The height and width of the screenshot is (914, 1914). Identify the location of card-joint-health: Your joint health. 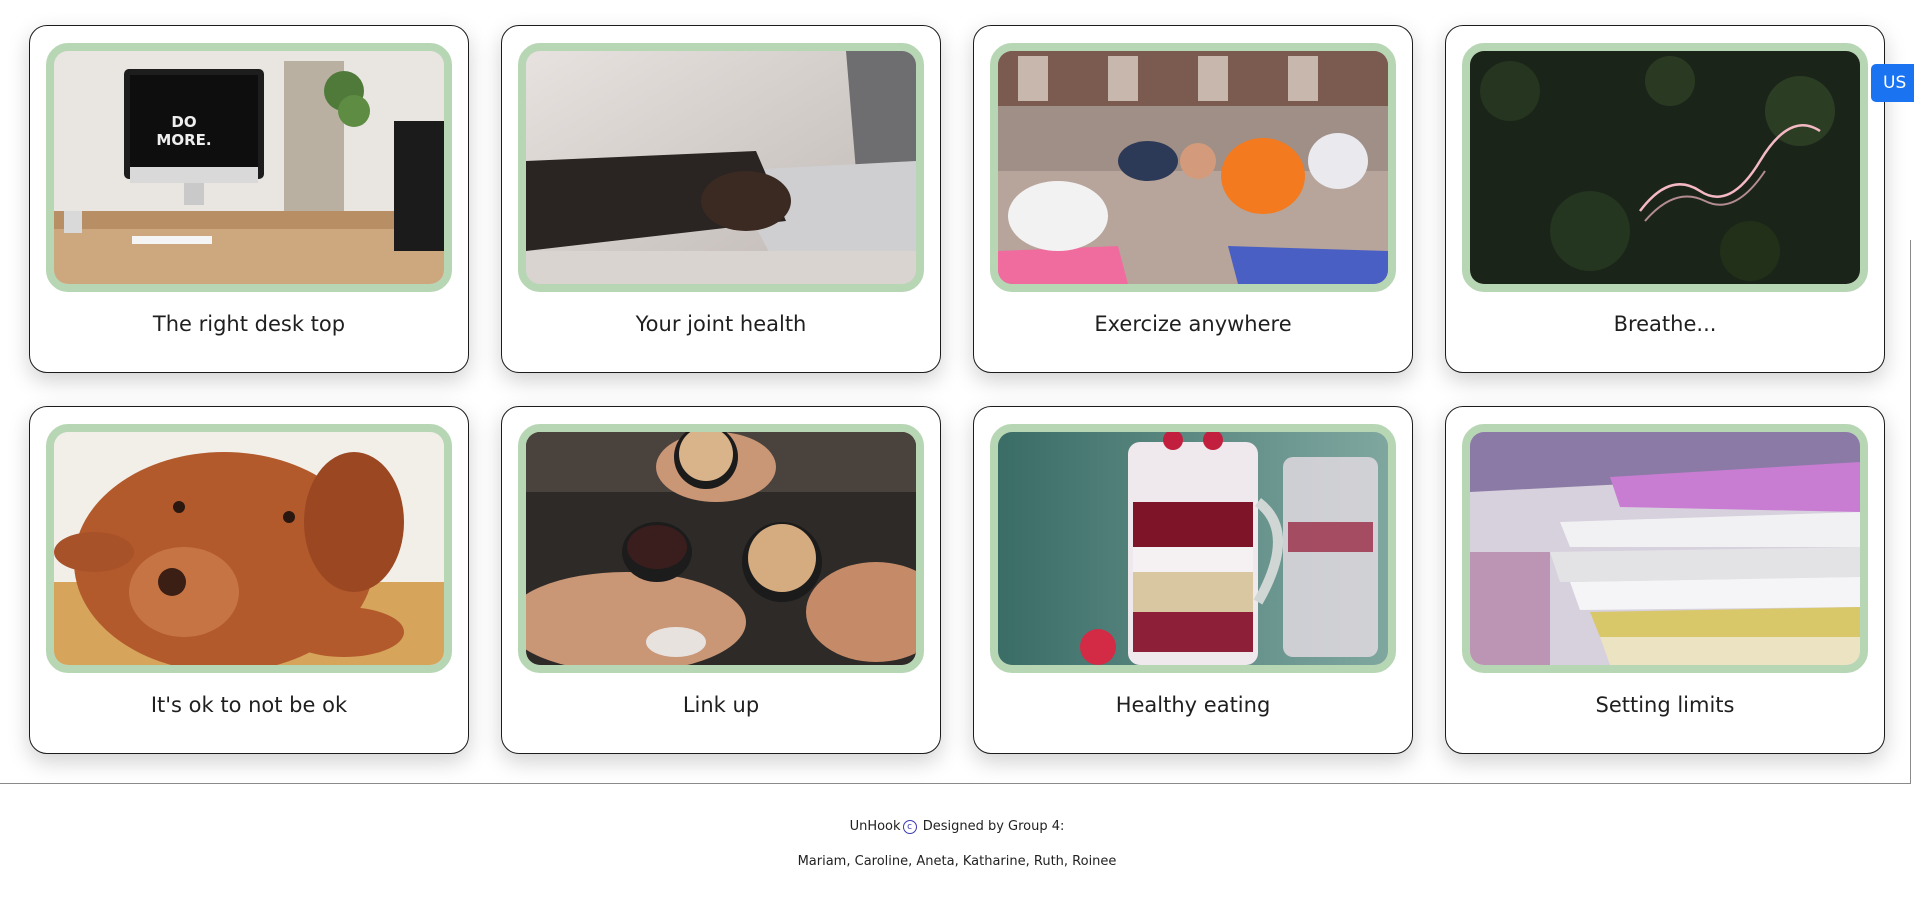
(721, 199).